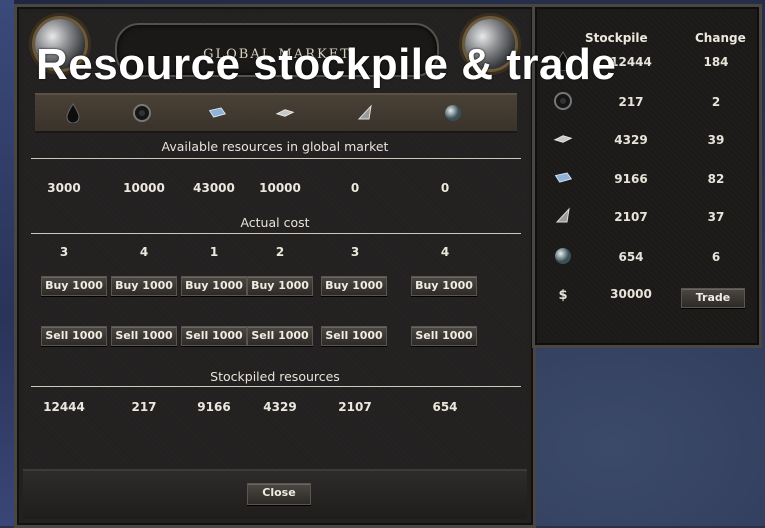 This screenshot has height=528, width=765. What do you see at coordinates (214, 252) in the screenshot?
I see `cost-steel: 1` at bounding box center [214, 252].